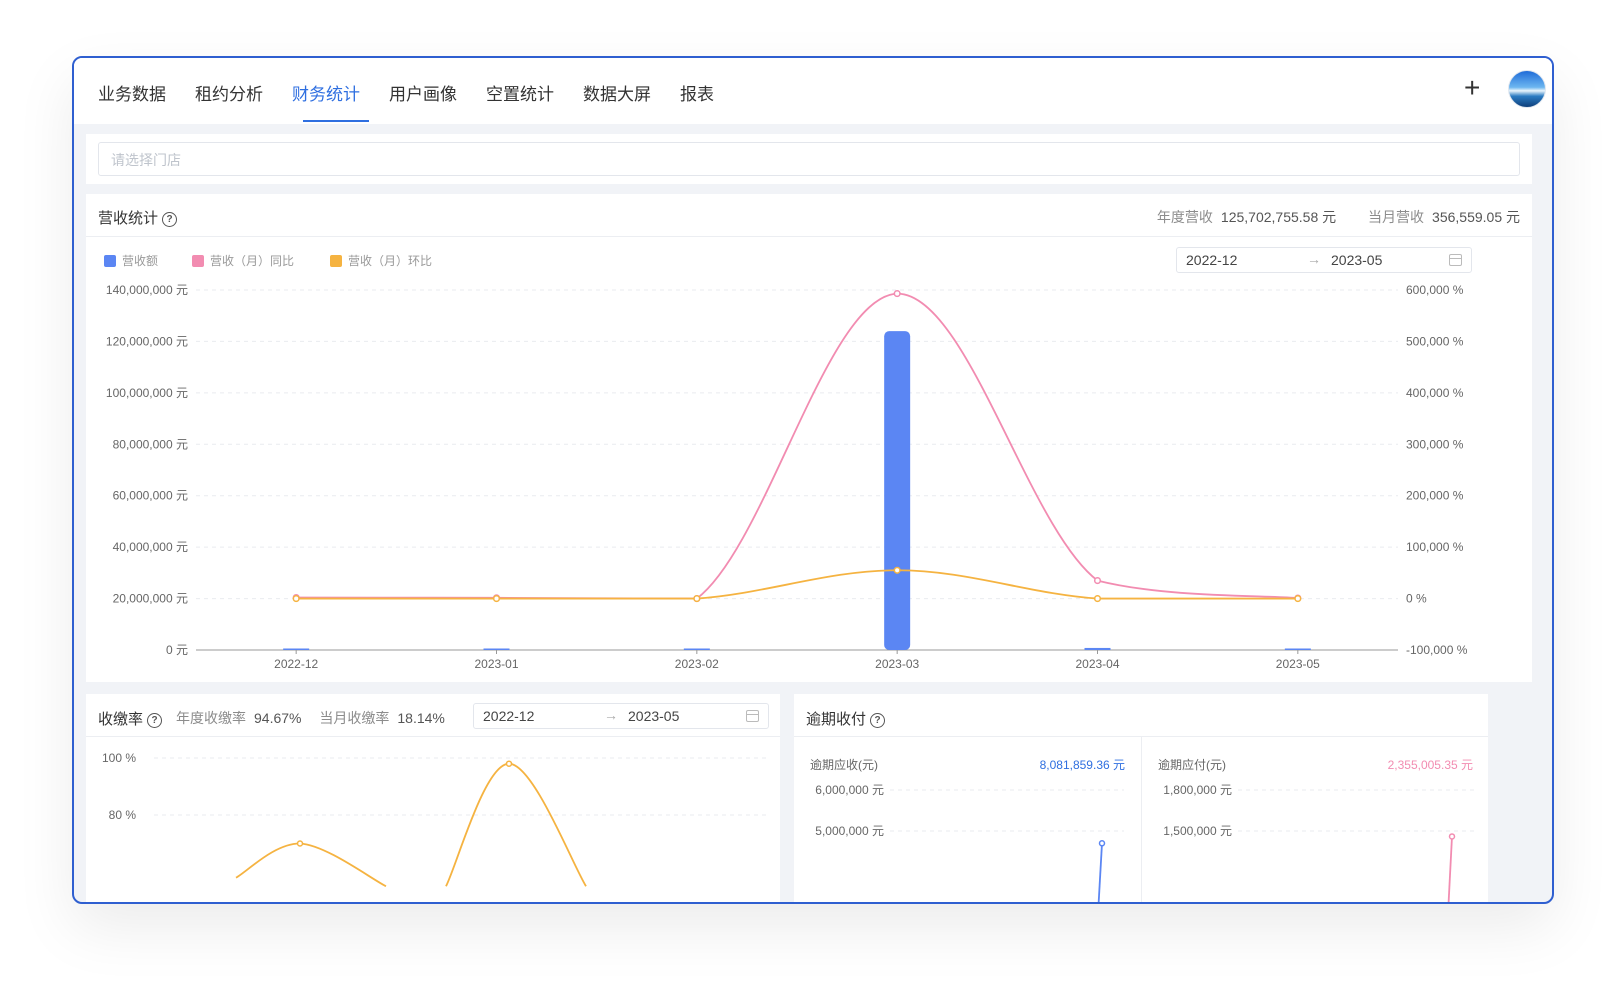 The image size is (1624, 989). What do you see at coordinates (296, 664) in the screenshot?
I see `x-tick-label: 2022-12` at bounding box center [296, 664].